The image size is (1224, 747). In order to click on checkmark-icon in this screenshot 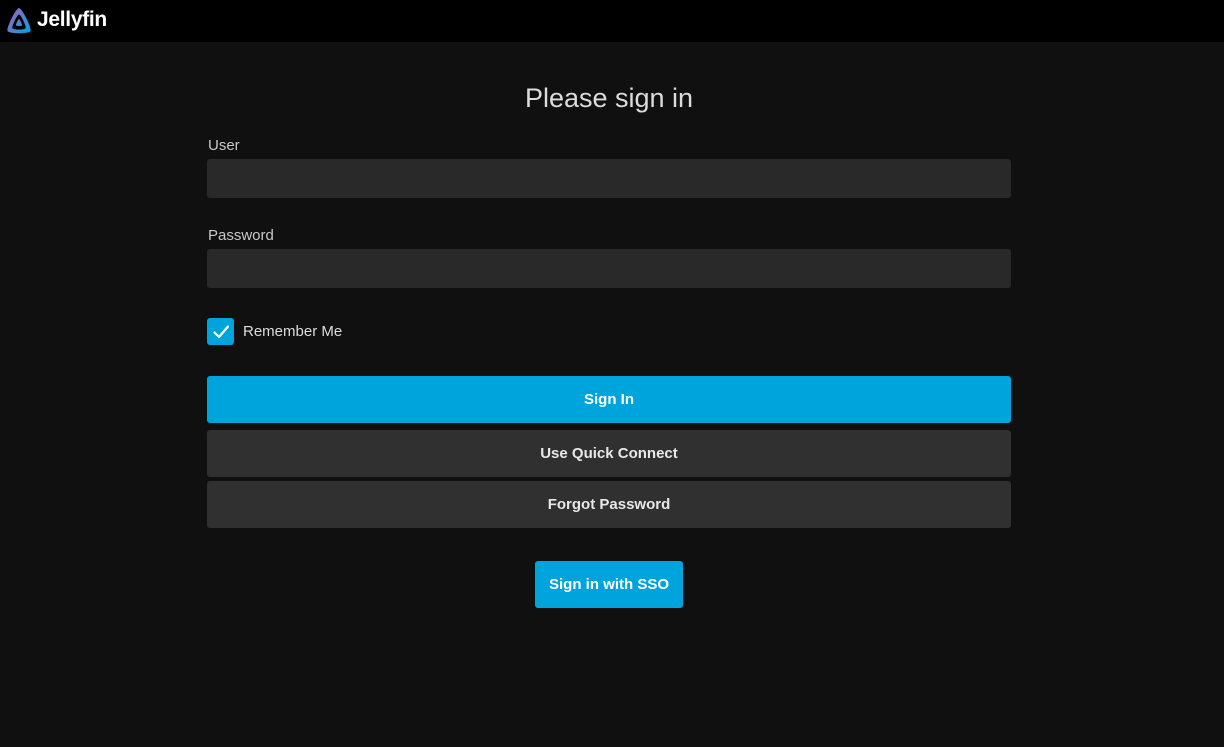, I will do `click(220, 331)`.